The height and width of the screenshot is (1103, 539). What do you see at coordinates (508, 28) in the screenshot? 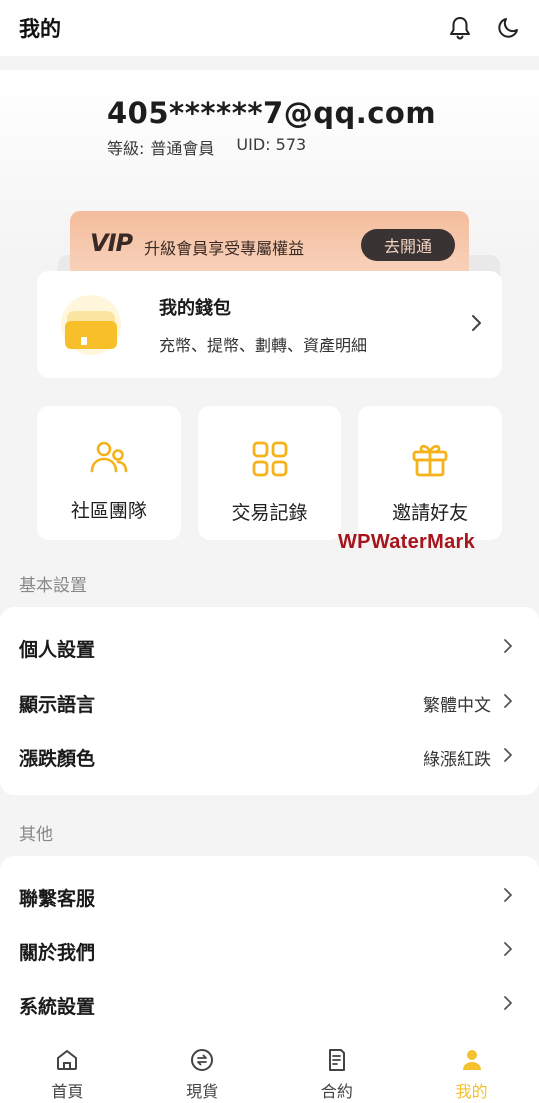
I see `moon-icon` at bounding box center [508, 28].